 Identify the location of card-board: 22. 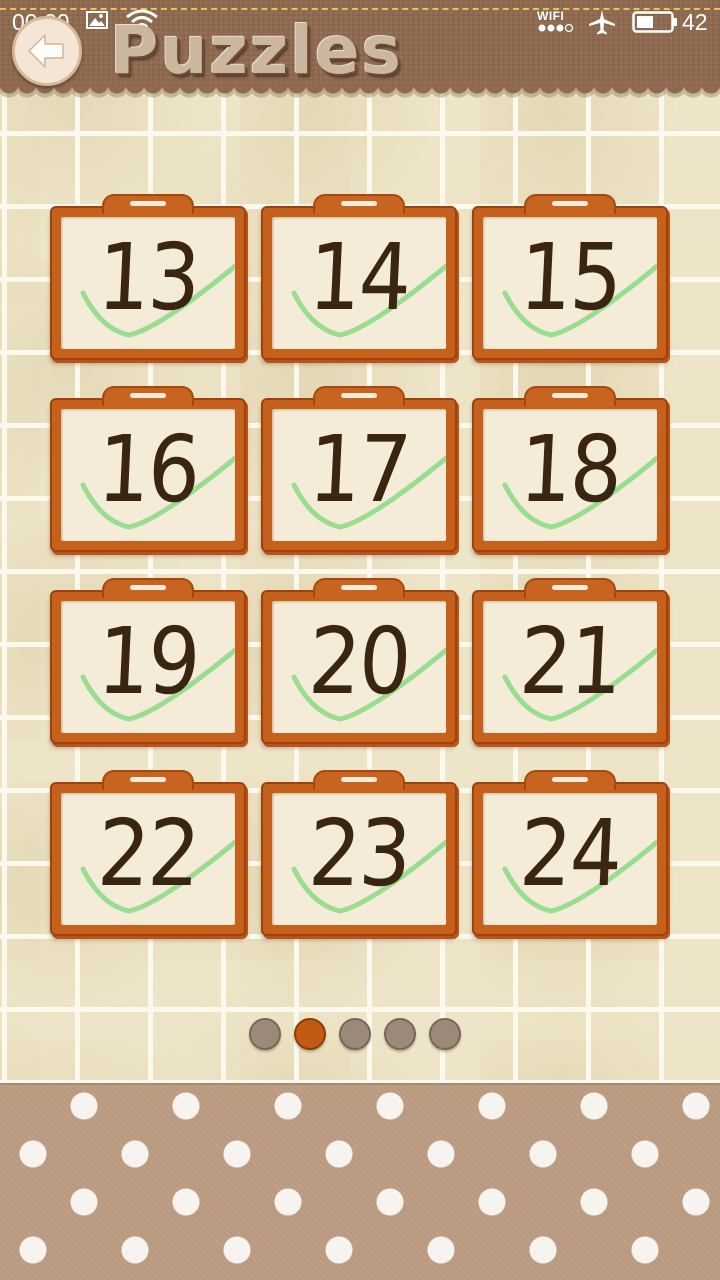
(148, 859).